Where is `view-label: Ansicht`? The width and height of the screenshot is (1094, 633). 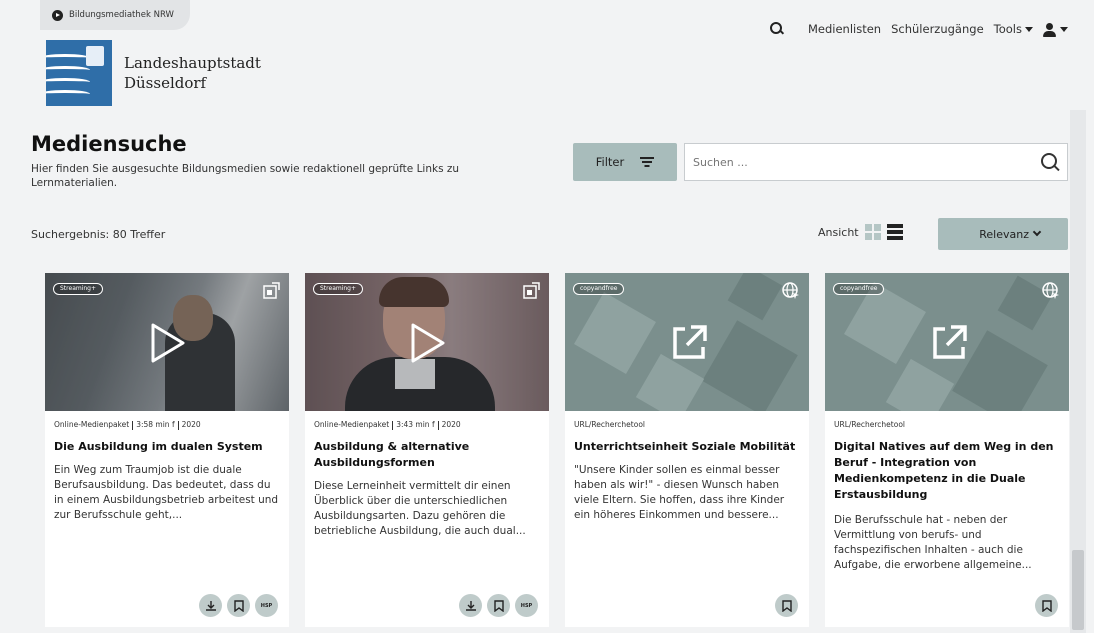
view-label: Ansicht is located at coordinates (838, 232).